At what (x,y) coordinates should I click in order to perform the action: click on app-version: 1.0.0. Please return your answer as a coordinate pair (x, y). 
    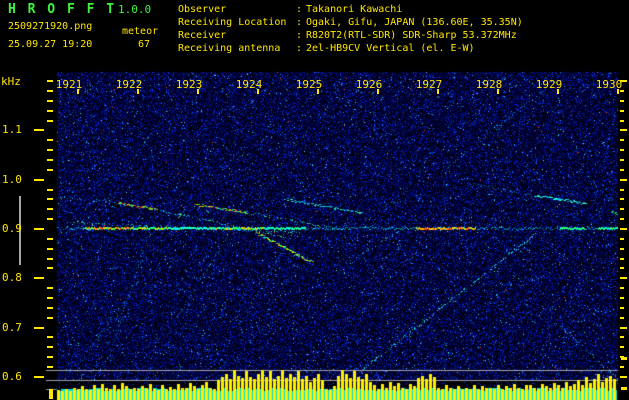
    Looking at the image, I should click on (135, 9).